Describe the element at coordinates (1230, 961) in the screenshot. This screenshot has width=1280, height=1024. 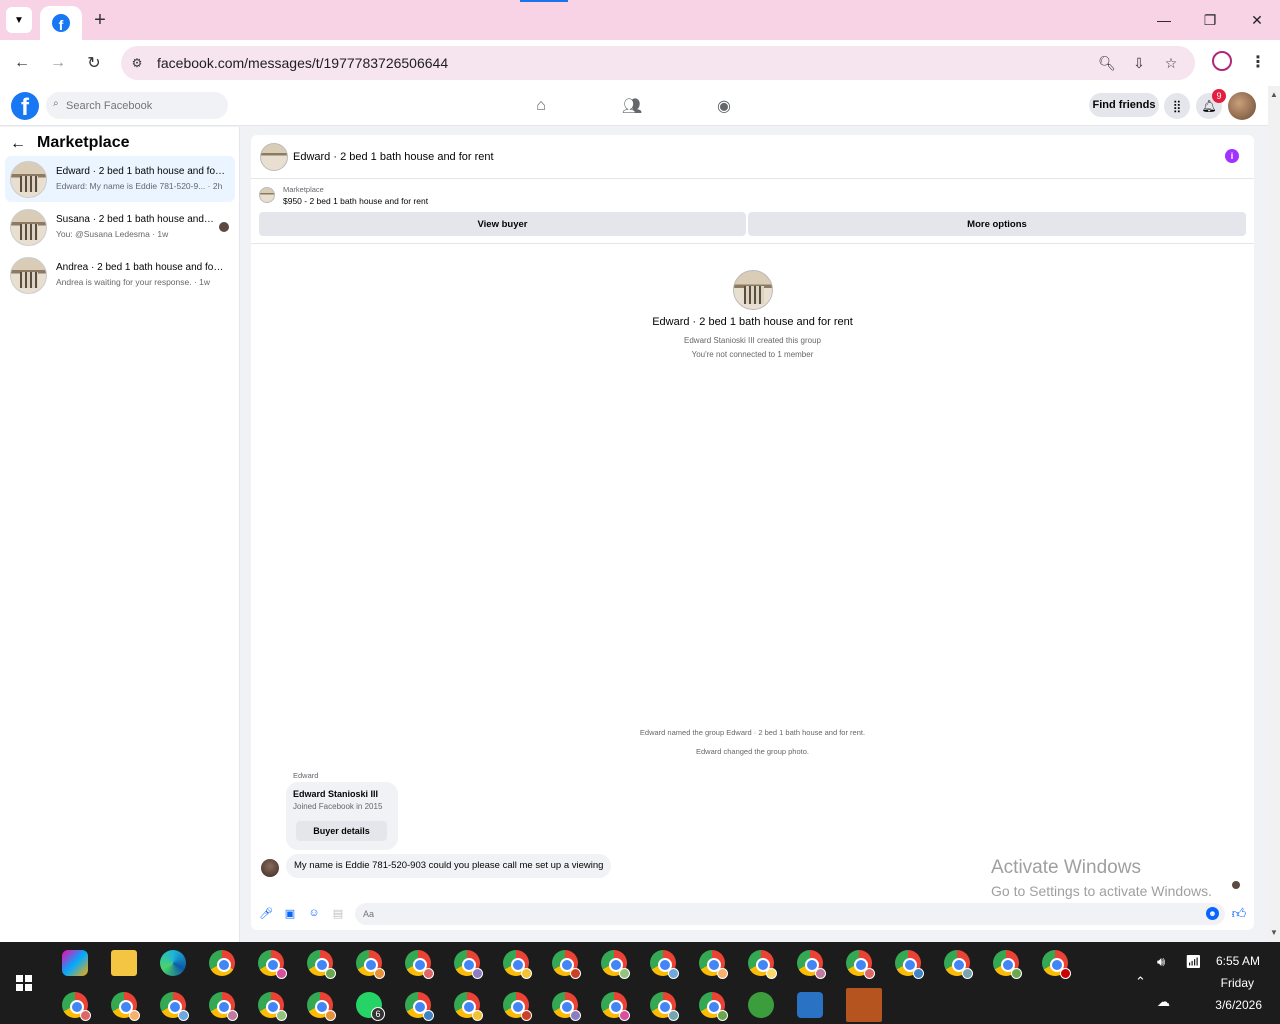
I see `clock-time: 6:55 AM` at that location.